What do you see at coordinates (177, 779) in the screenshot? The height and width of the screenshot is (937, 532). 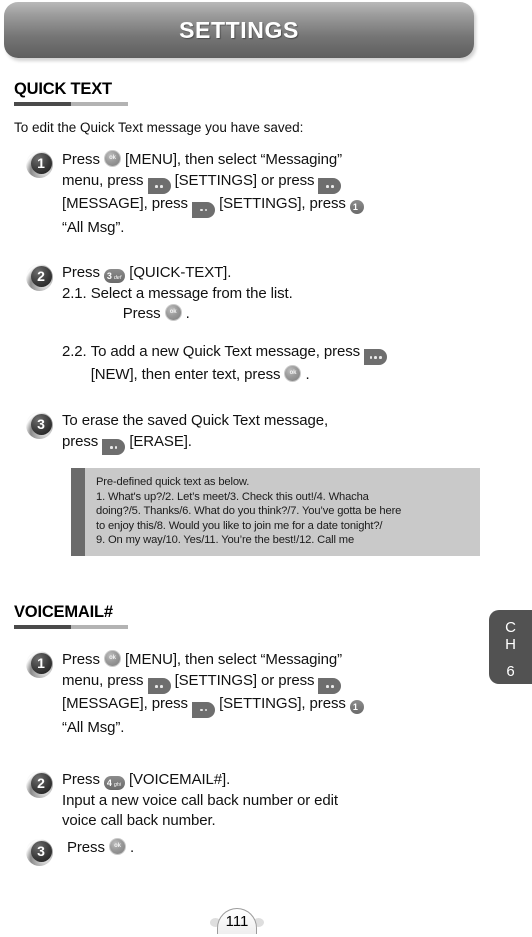 I see `step-text-part: [VOICEMAIL#].` at bounding box center [177, 779].